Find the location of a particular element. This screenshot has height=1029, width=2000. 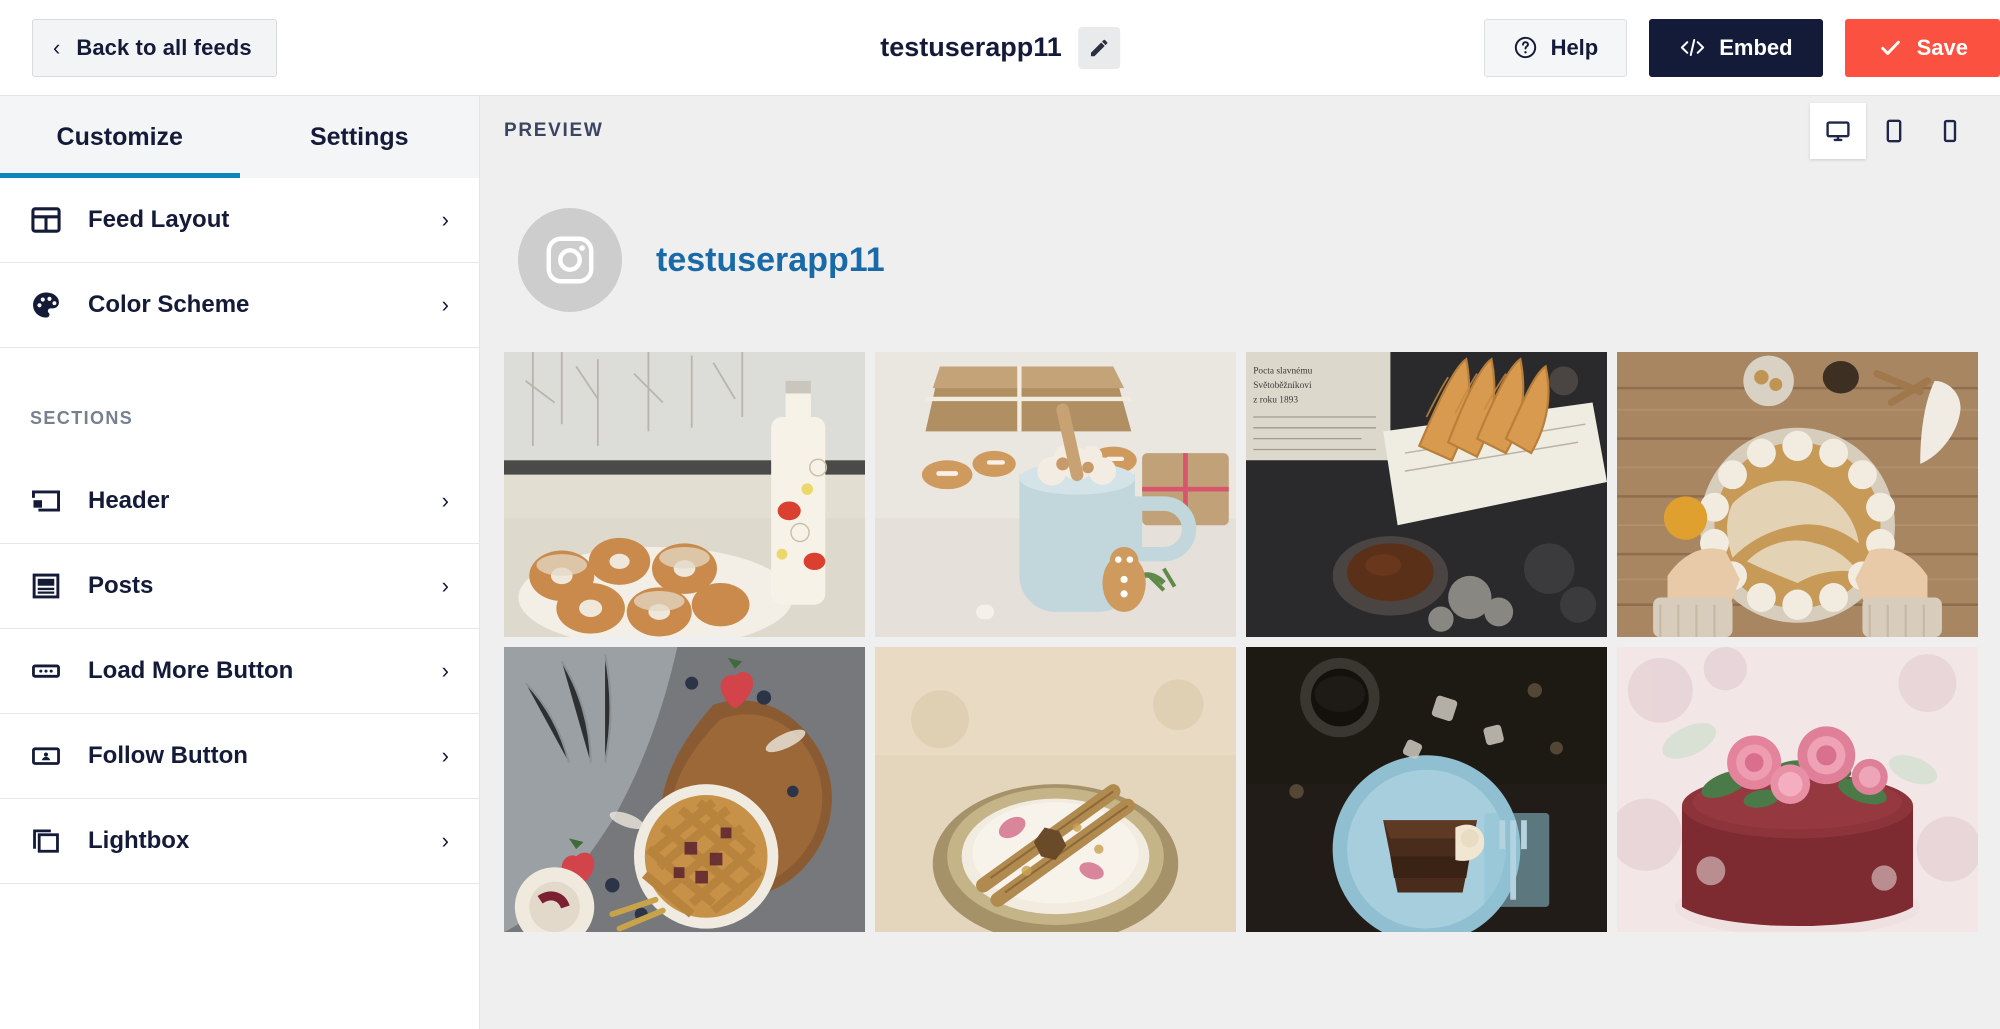

sidebar-item-follow-button: Follow Button › is located at coordinates (239, 756).